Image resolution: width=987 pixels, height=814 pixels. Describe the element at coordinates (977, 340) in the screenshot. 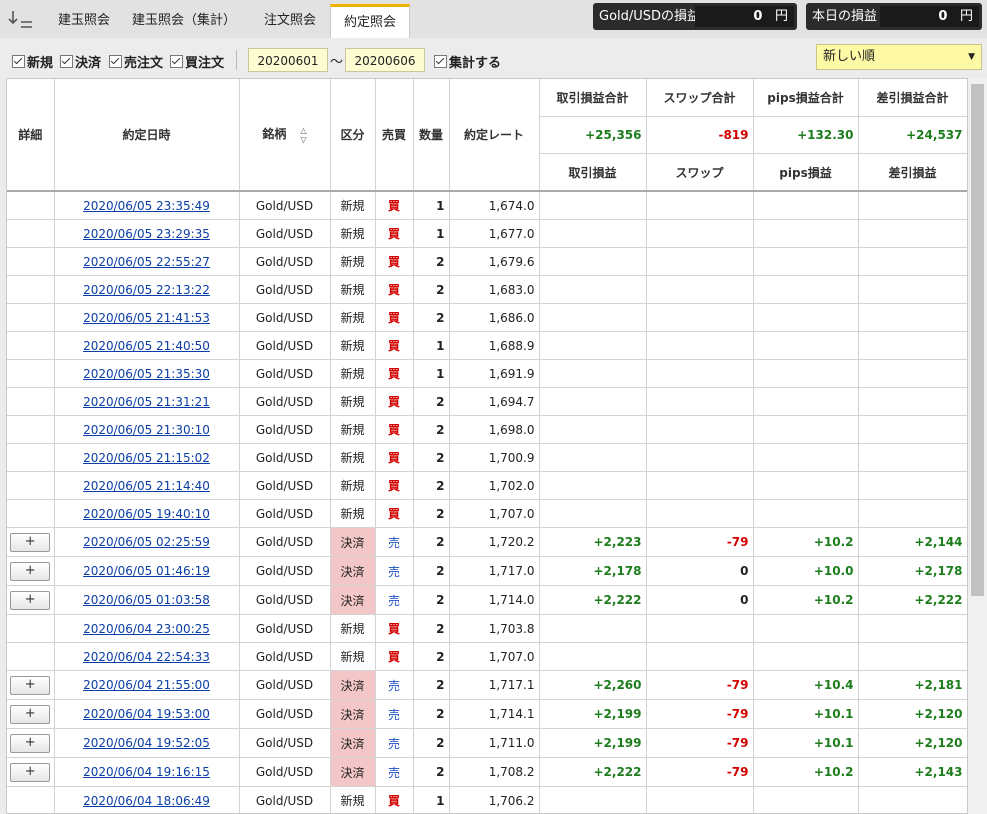

I see `scrollbar-thumb` at that location.